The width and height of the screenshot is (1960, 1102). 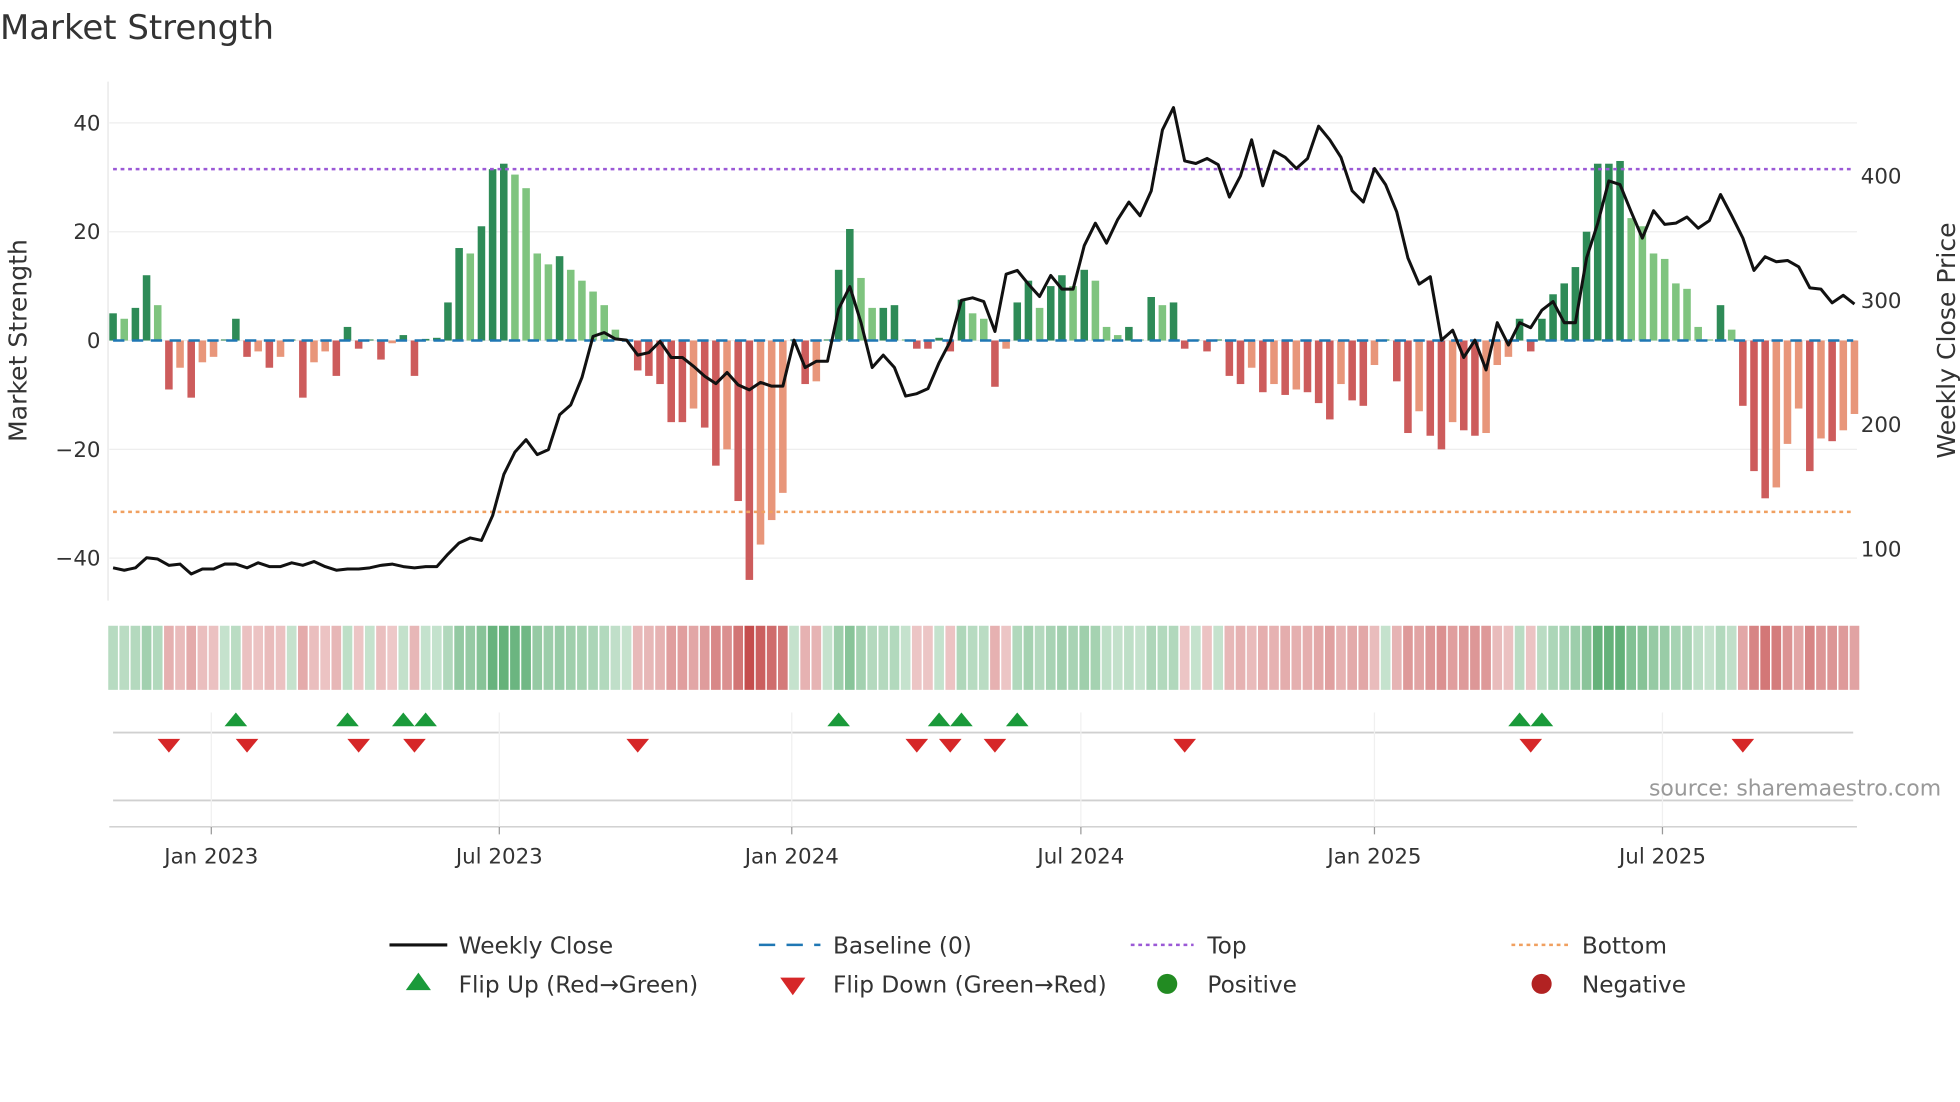 I want to click on y2-tick-label: 200, so click(x=1881, y=425).